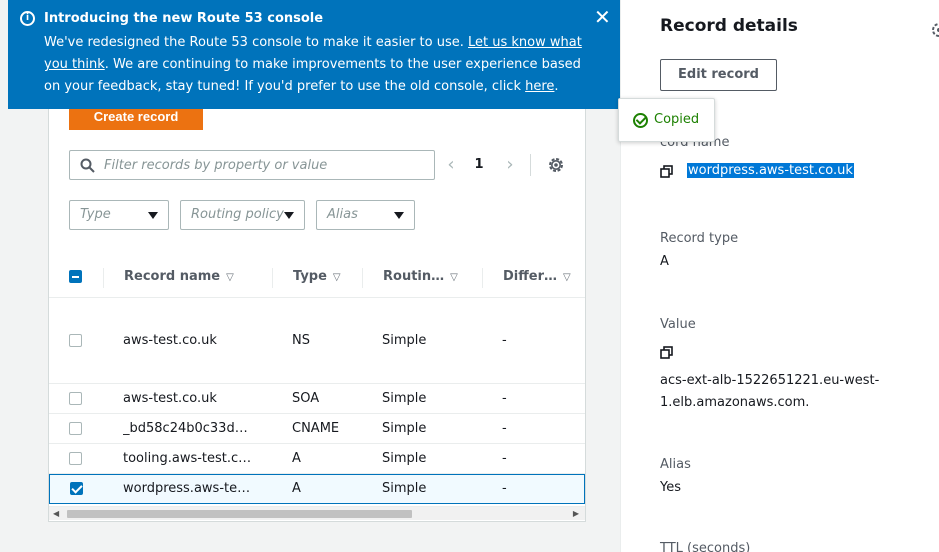 The width and height of the screenshot is (939, 552). I want to click on record-type-label: Record type, so click(699, 238).